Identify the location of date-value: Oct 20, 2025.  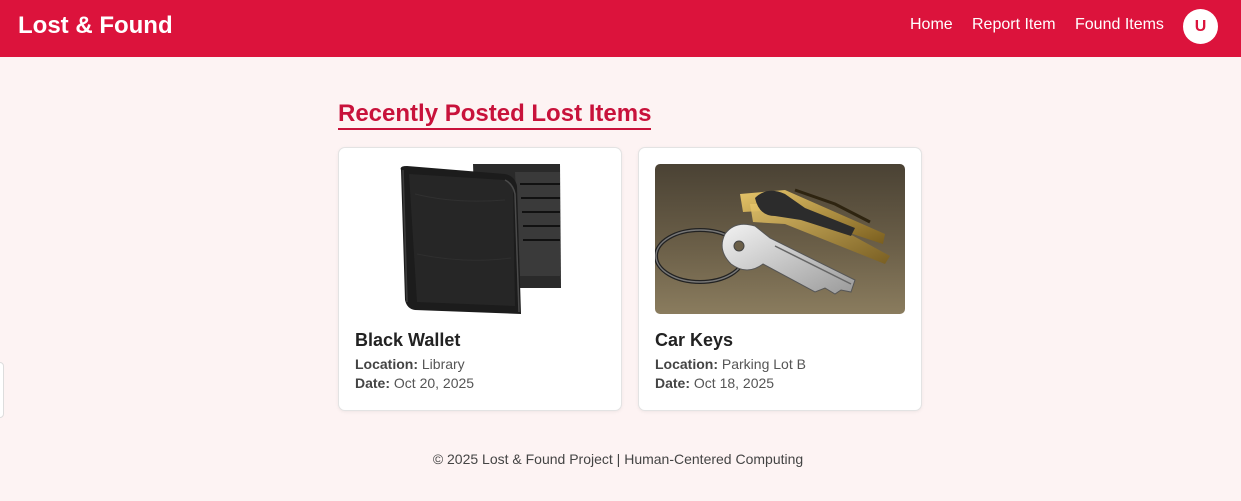
(434, 383).